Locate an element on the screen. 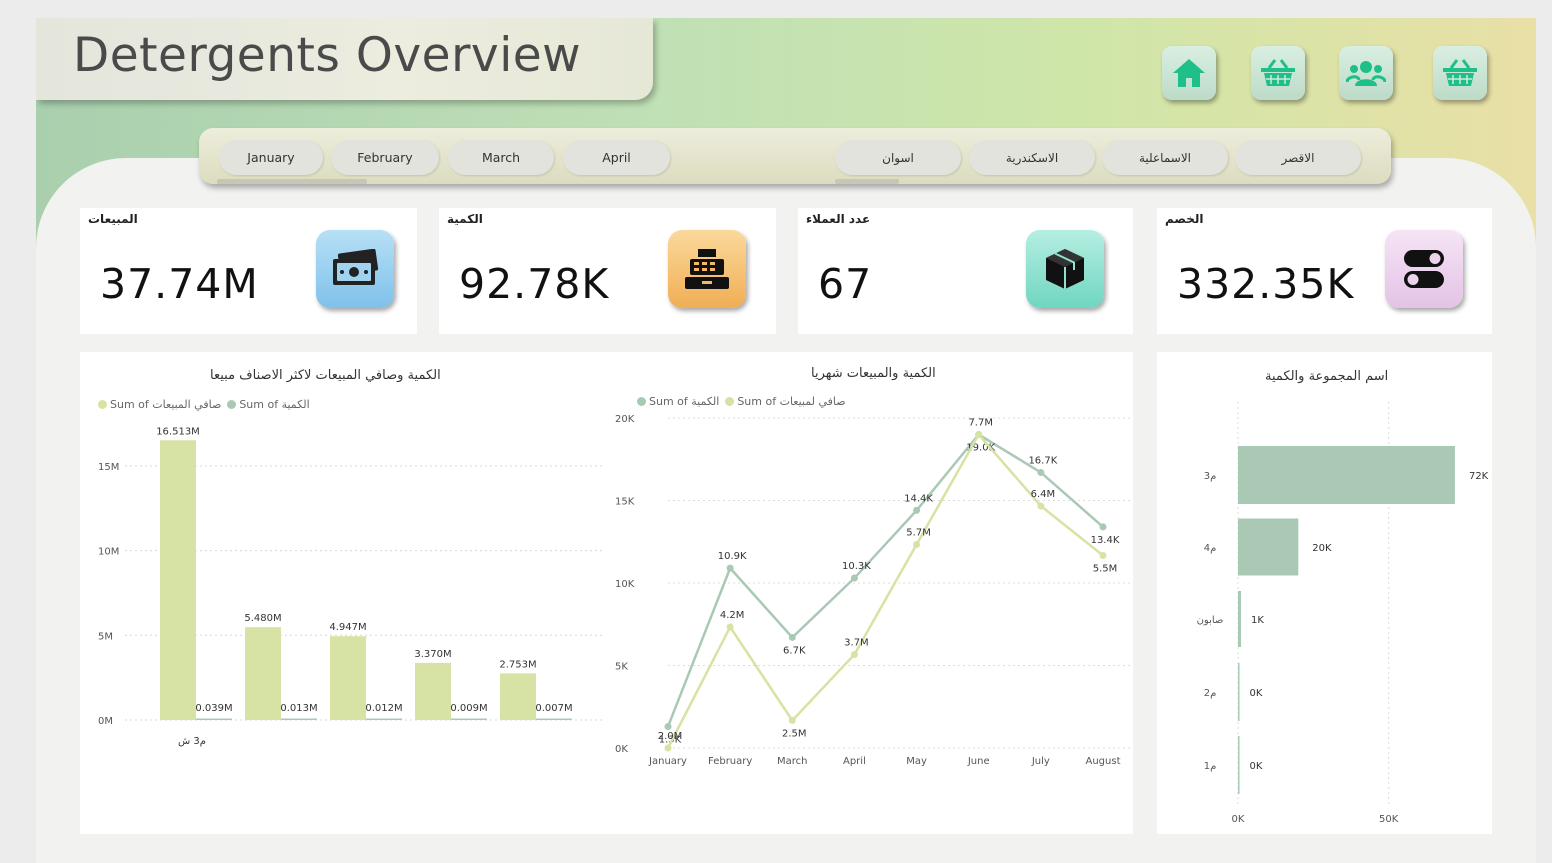  line-data-label: 3.7M is located at coordinates (856, 643).